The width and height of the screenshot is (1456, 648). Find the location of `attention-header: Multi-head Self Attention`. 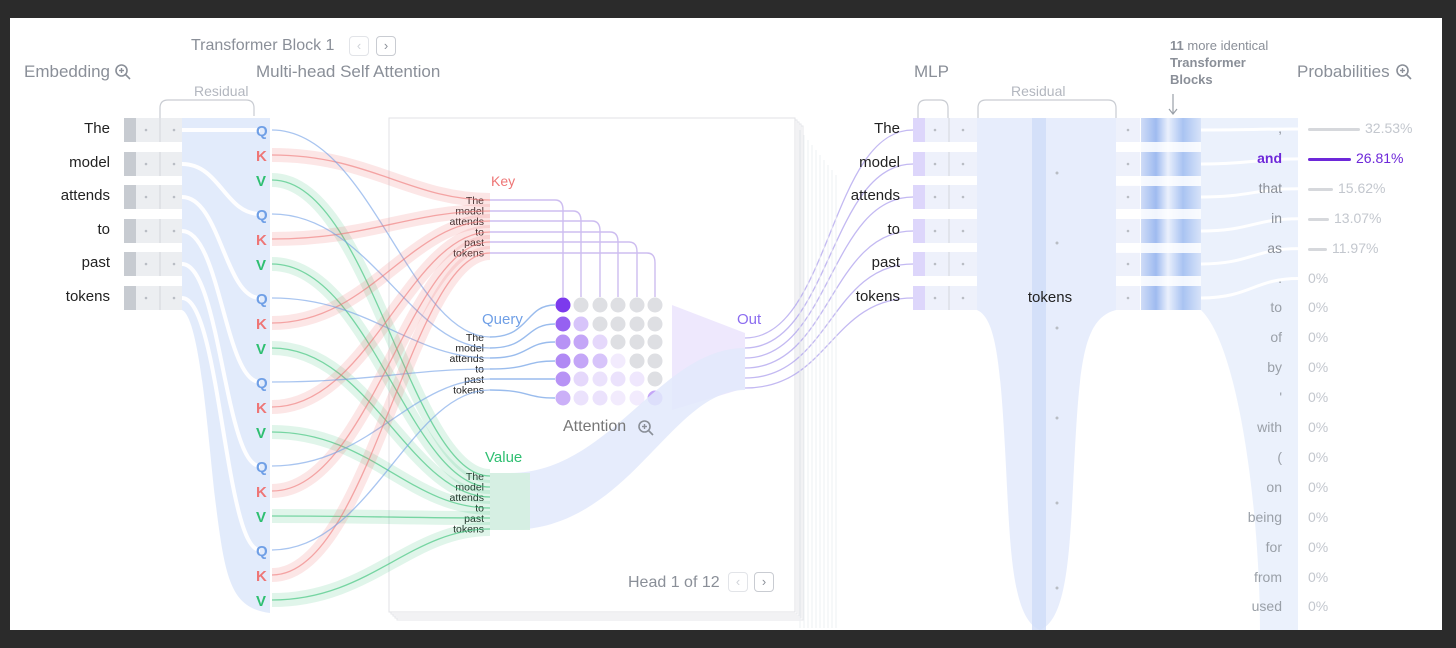

attention-header: Multi-head Self Attention is located at coordinates (348, 71).